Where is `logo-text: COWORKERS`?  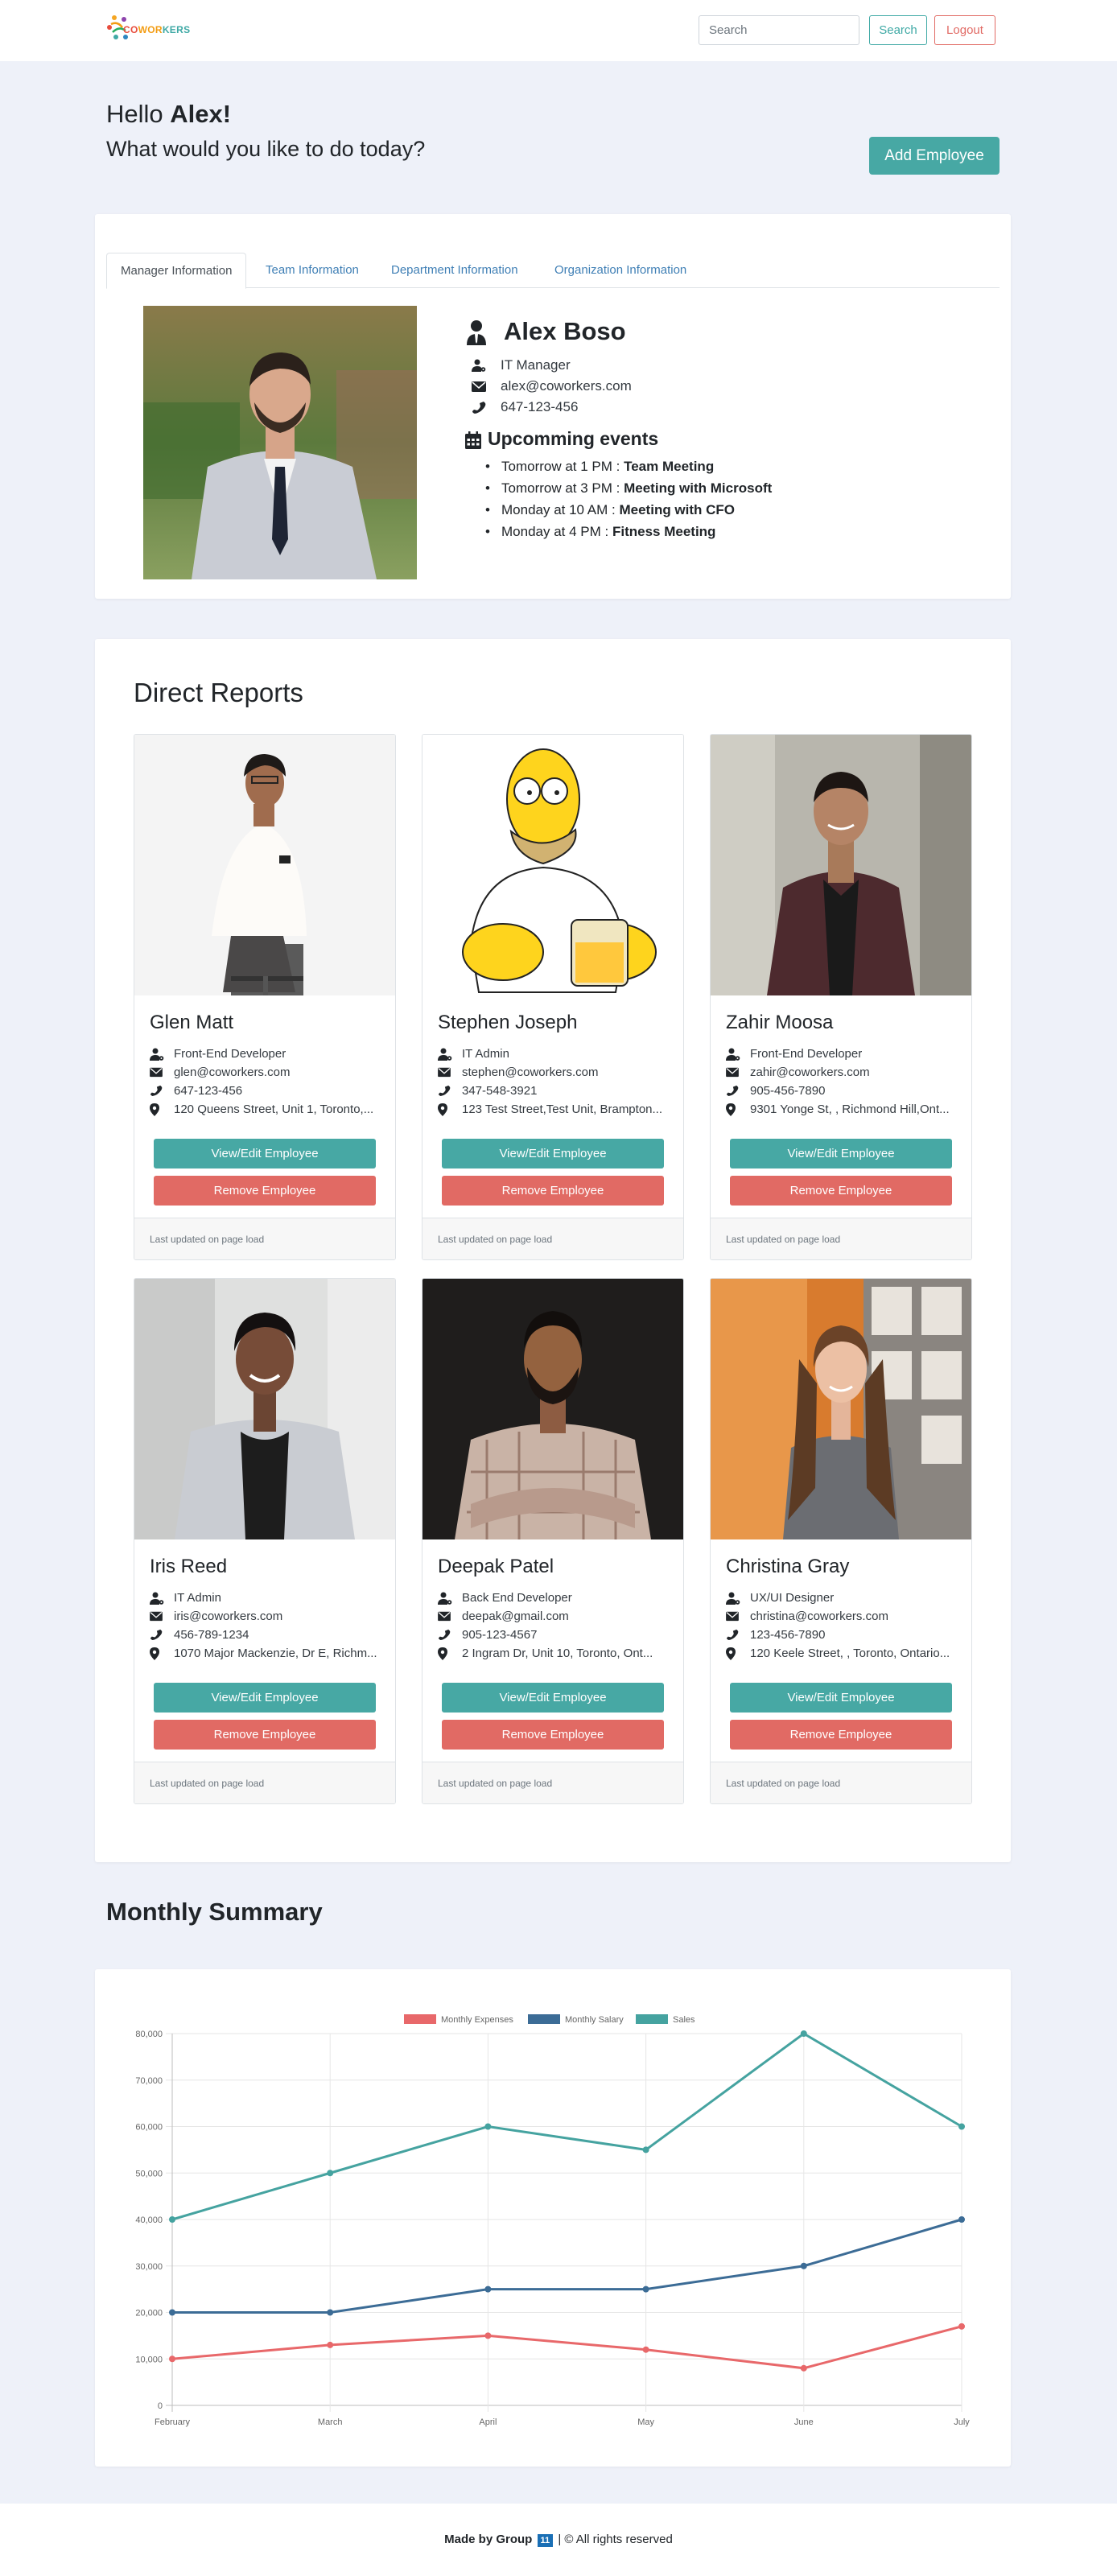 logo-text: COWORKERS is located at coordinates (157, 29).